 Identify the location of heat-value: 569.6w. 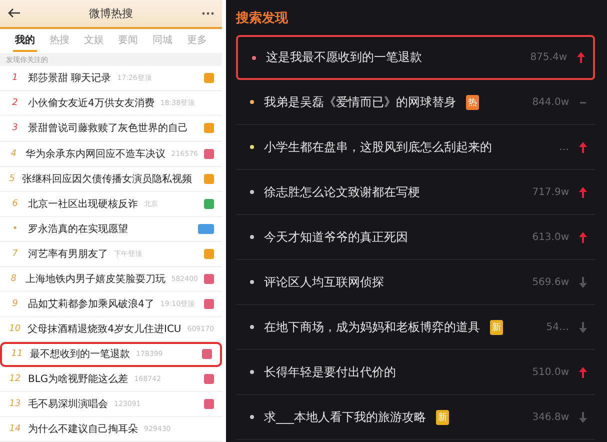
(550, 282).